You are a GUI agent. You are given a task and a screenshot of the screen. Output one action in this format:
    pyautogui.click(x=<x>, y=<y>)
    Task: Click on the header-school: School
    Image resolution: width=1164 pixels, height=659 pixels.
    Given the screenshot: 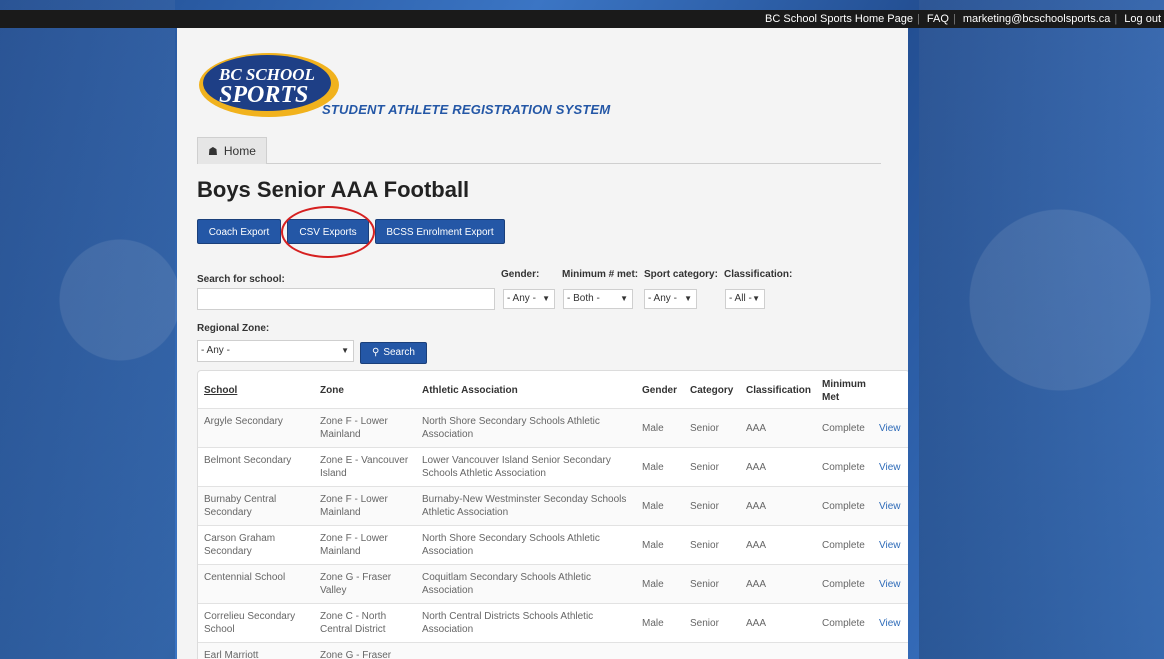 What is the action you would take?
    pyautogui.click(x=220, y=390)
    